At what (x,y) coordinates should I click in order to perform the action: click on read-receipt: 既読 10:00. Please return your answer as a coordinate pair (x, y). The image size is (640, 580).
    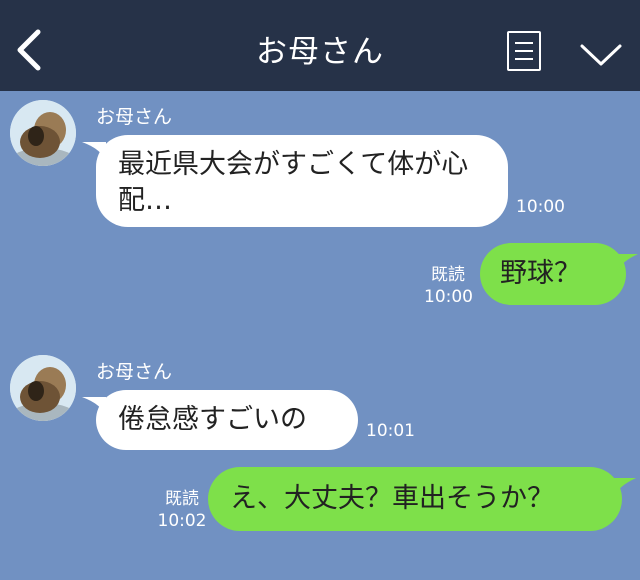
    Looking at the image, I should click on (448, 286).